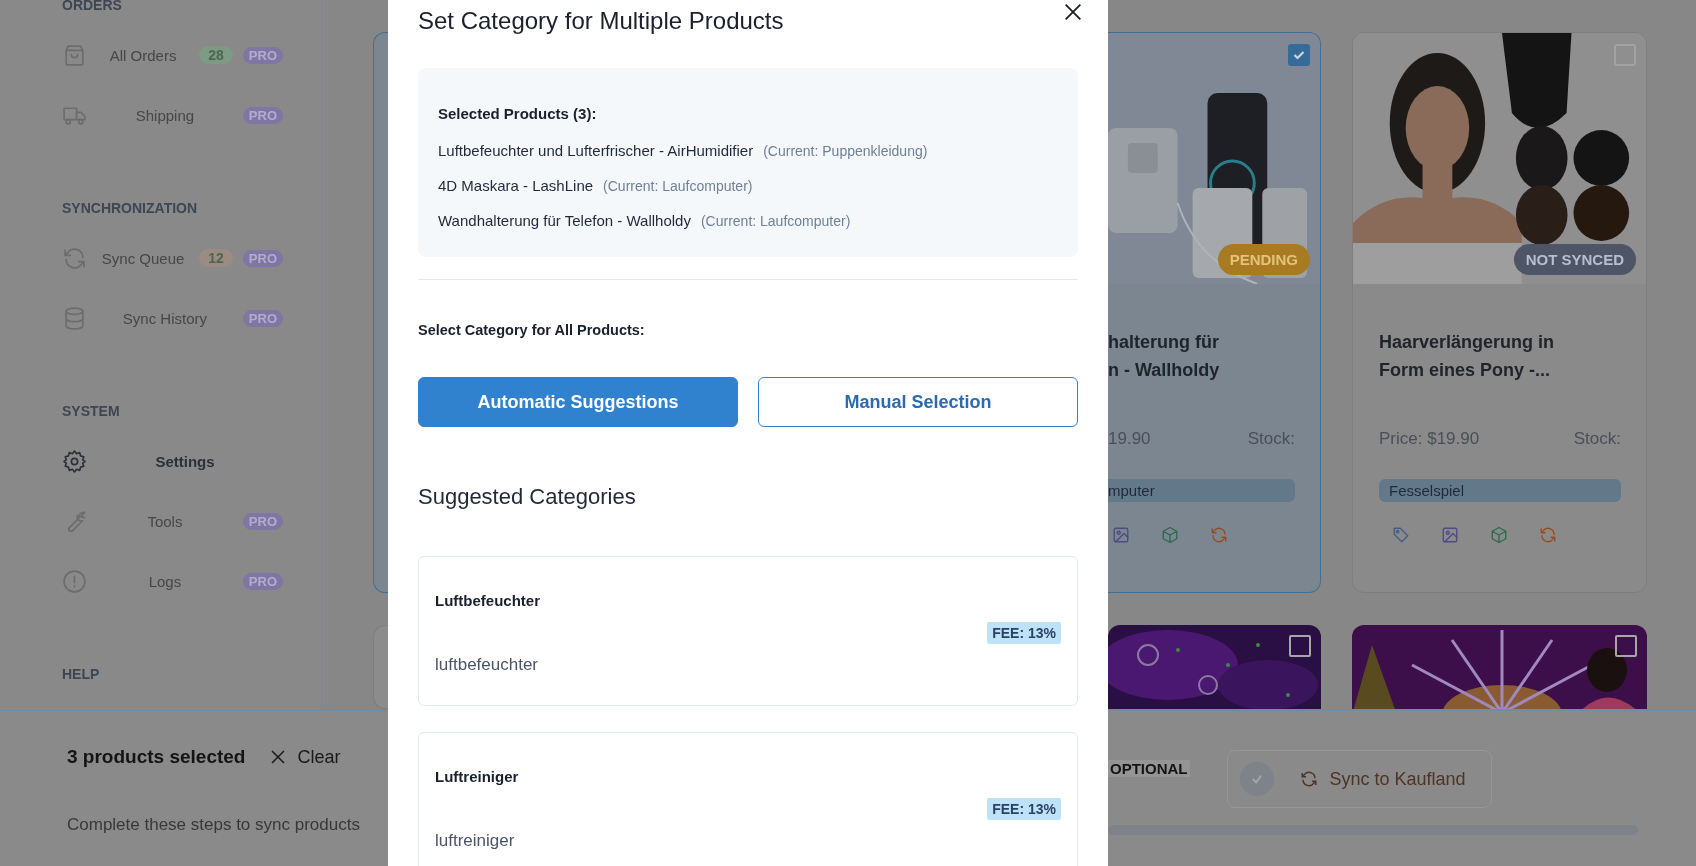 This screenshot has width=1696, height=866. Describe the element at coordinates (601, 21) in the screenshot. I see `modal-title: Set Category for Multiple Products` at that location.